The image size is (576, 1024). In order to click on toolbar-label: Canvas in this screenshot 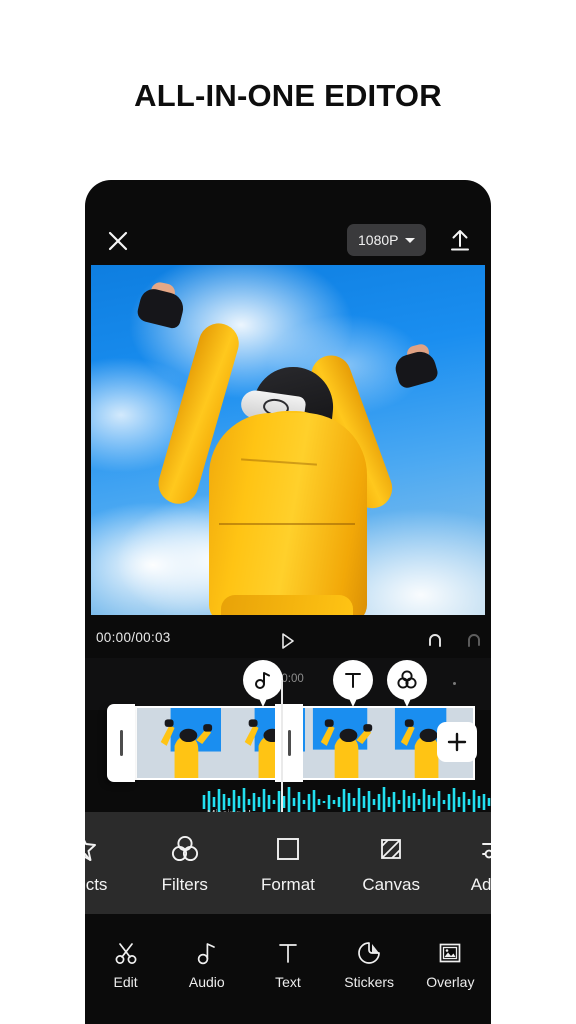, I will do `click(391, 884)`.